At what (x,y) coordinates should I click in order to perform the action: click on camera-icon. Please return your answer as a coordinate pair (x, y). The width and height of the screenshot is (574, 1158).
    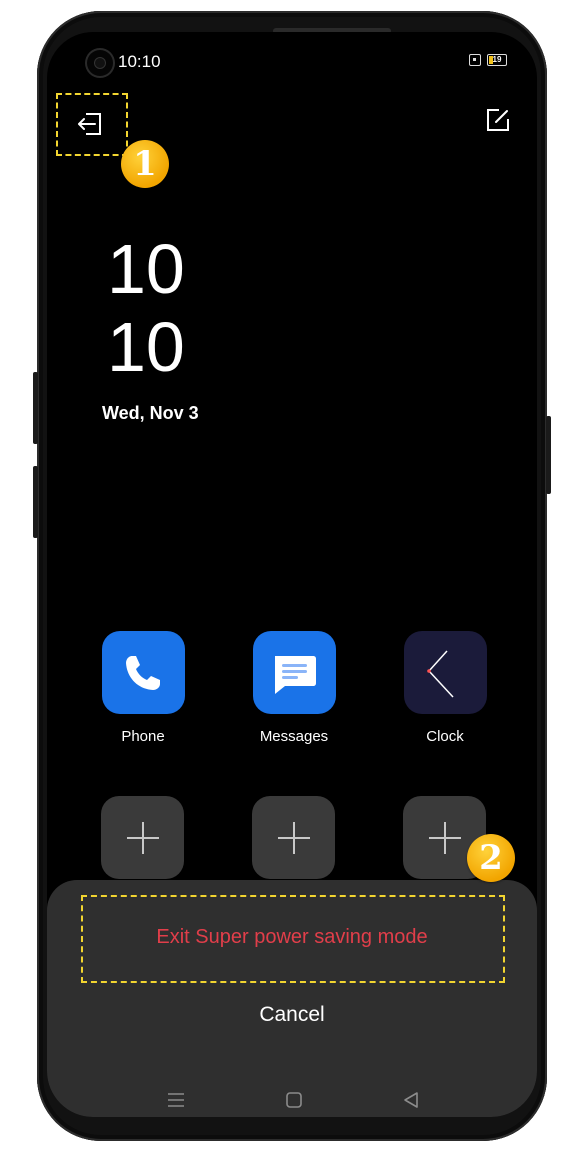
    Looking at the image, I should click on (100, 63).